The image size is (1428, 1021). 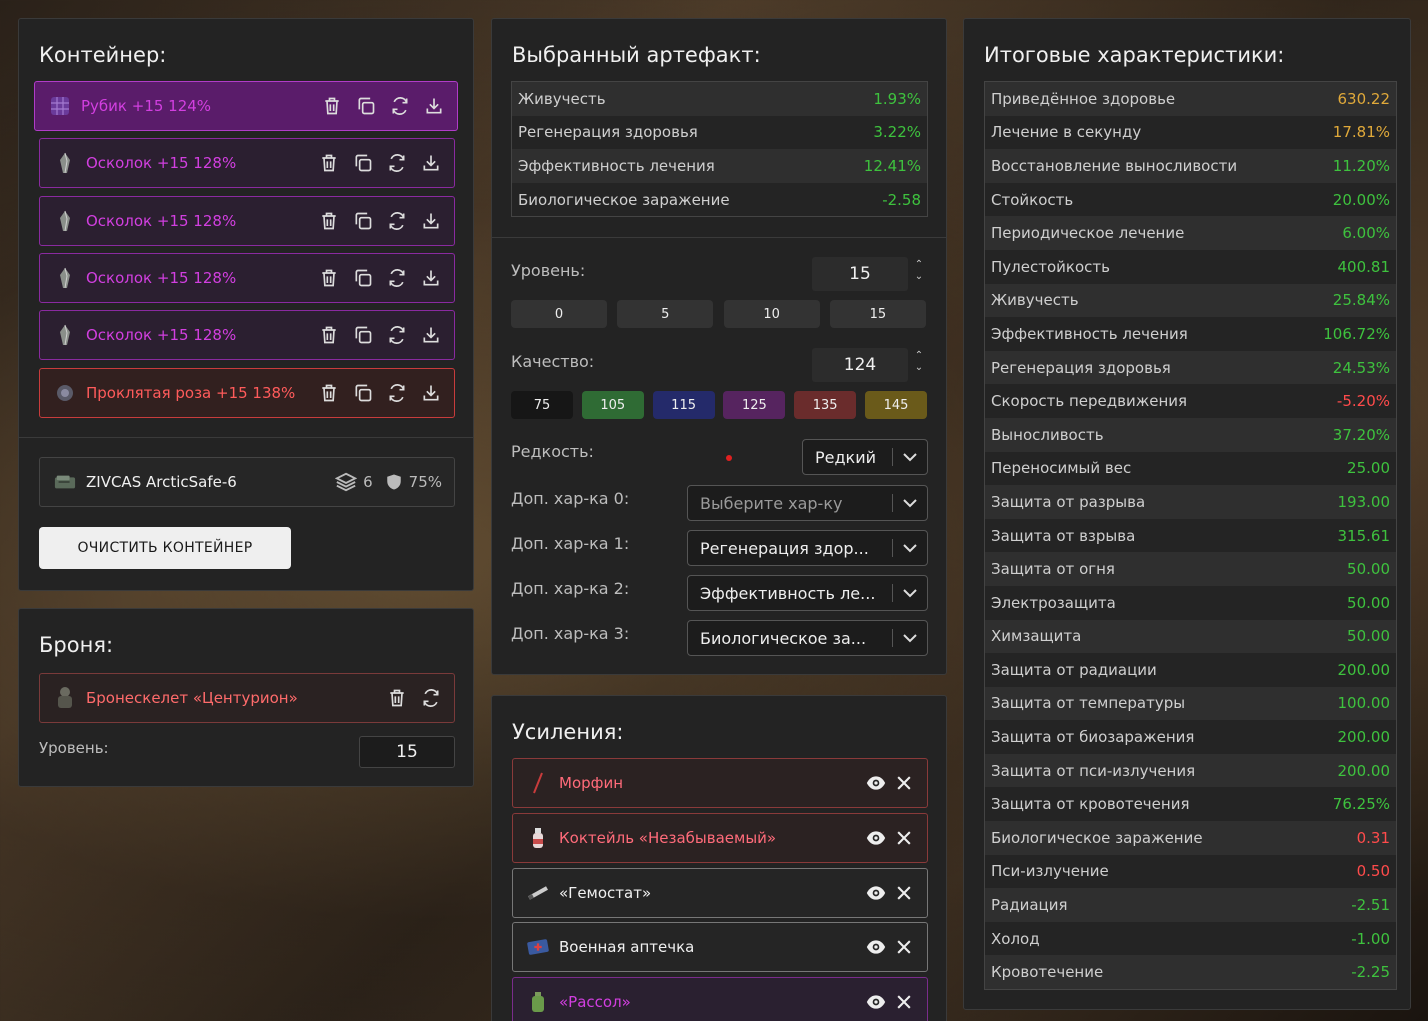 I want to click on stat-name: Приведённое здоровье, so click(x=1083, y=98).